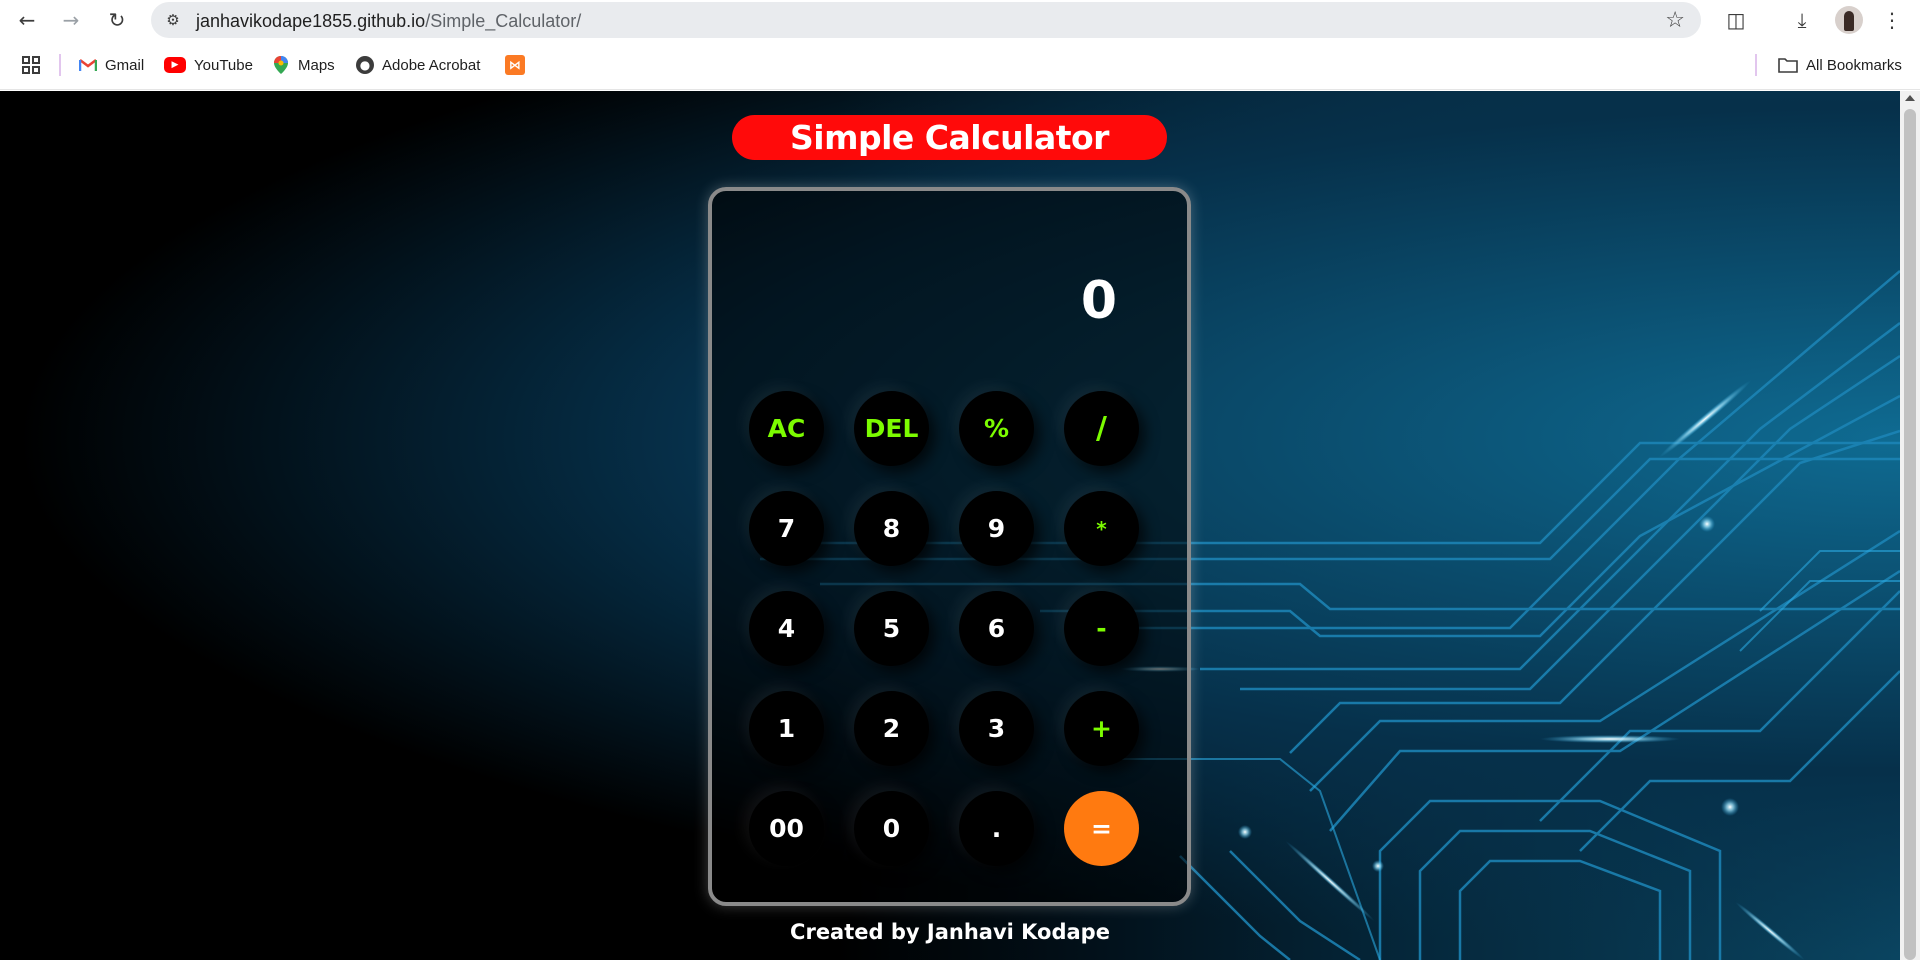  I want to click on url-path: /Simple_Calculator/, so click(503, 21).